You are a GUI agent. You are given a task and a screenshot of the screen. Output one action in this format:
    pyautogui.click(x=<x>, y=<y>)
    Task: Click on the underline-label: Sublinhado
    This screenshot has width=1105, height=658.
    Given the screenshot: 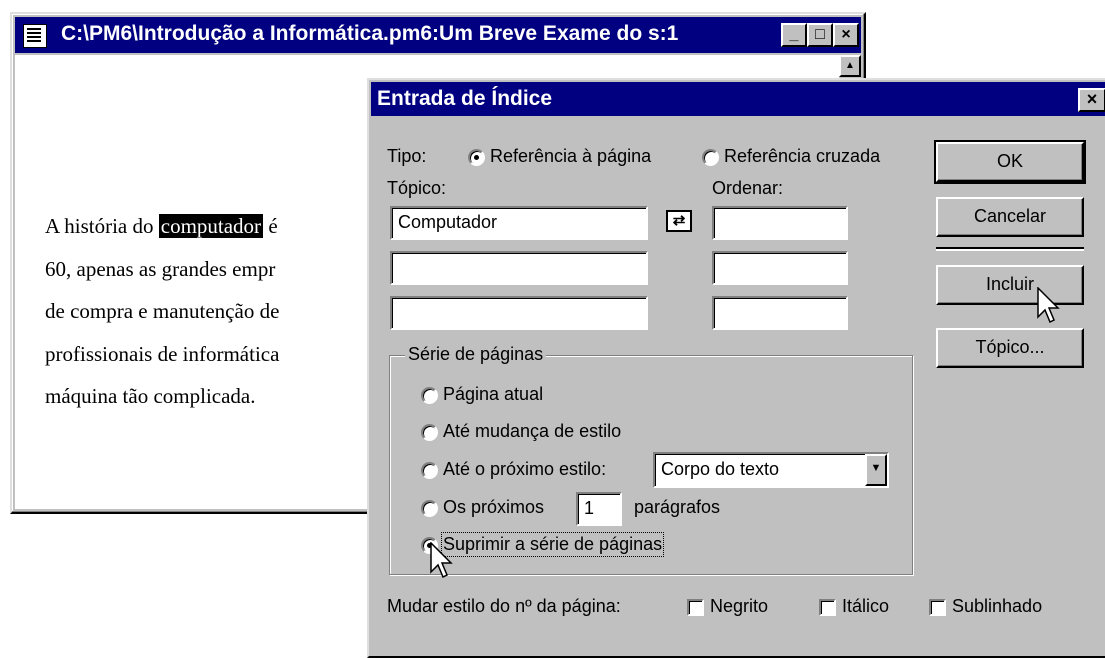 What is the action you would take?
    pyautogui.click(x=997, y=606)
    